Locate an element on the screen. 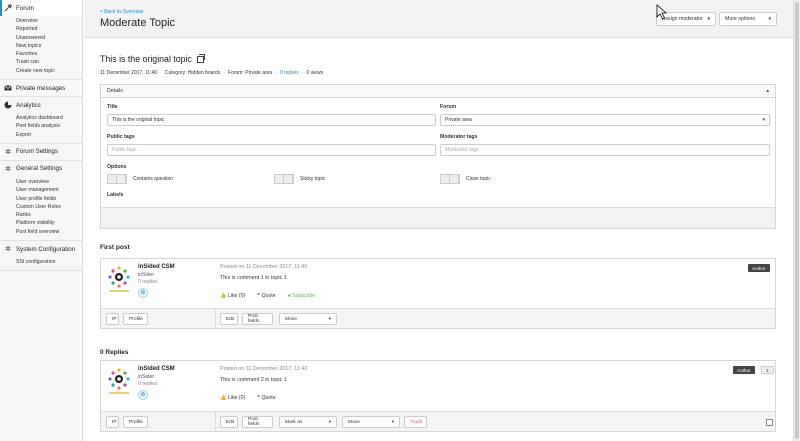 The height and width of the screenshot is (441, 800). public-tags-label: Public tags is located at coordinates (121, 137).